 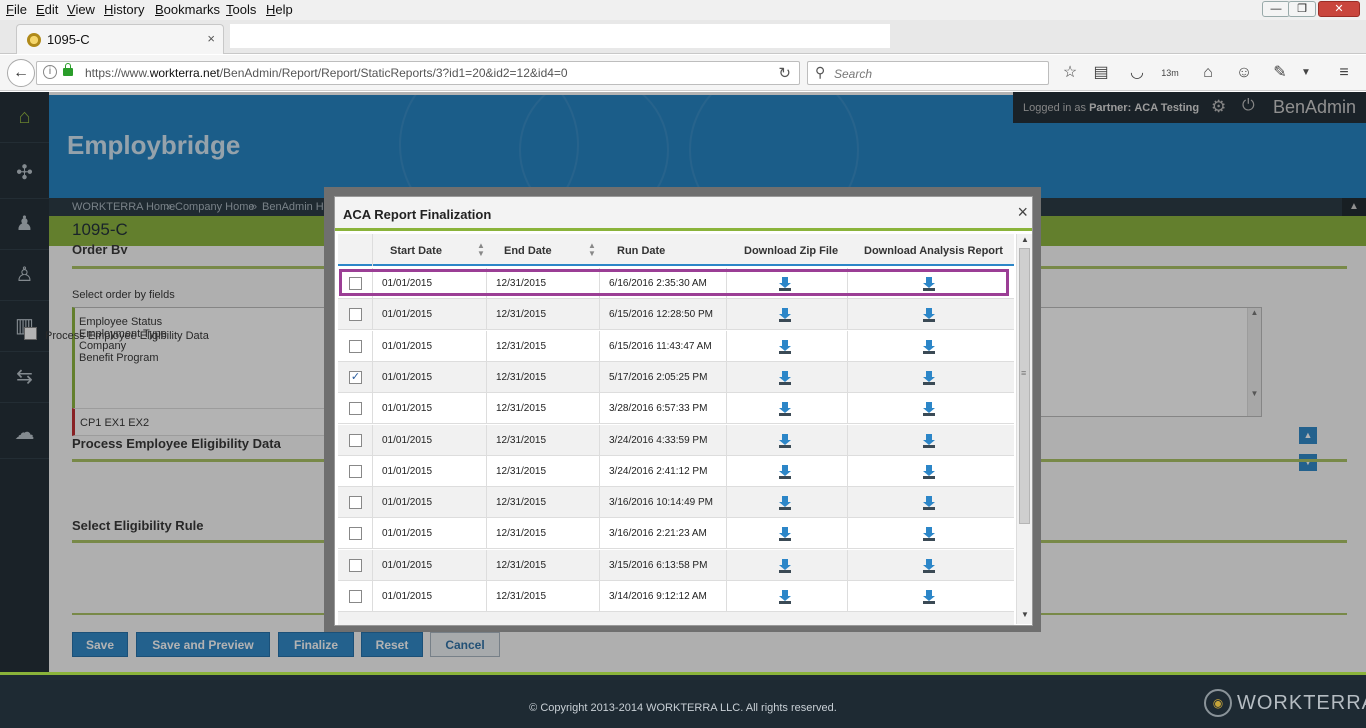 I want to click on maximize-button: ❐, so click(x=1302, y=9).